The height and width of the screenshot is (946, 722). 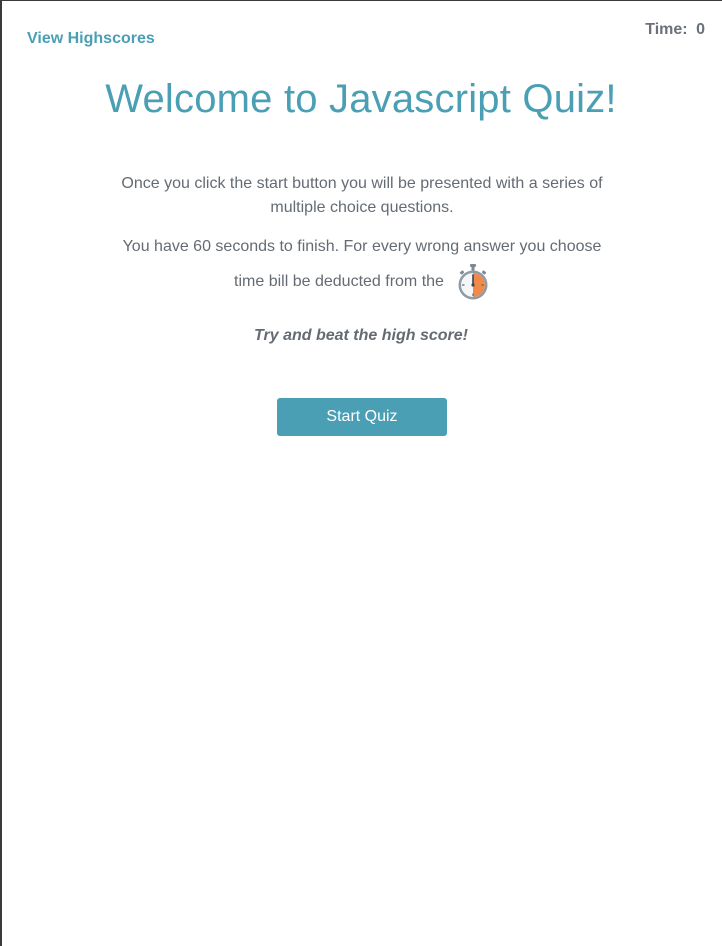 What do you see at coordinates (361, 0) in the screenshot?
I see `window-top-border` at bounding box center [361, 0].